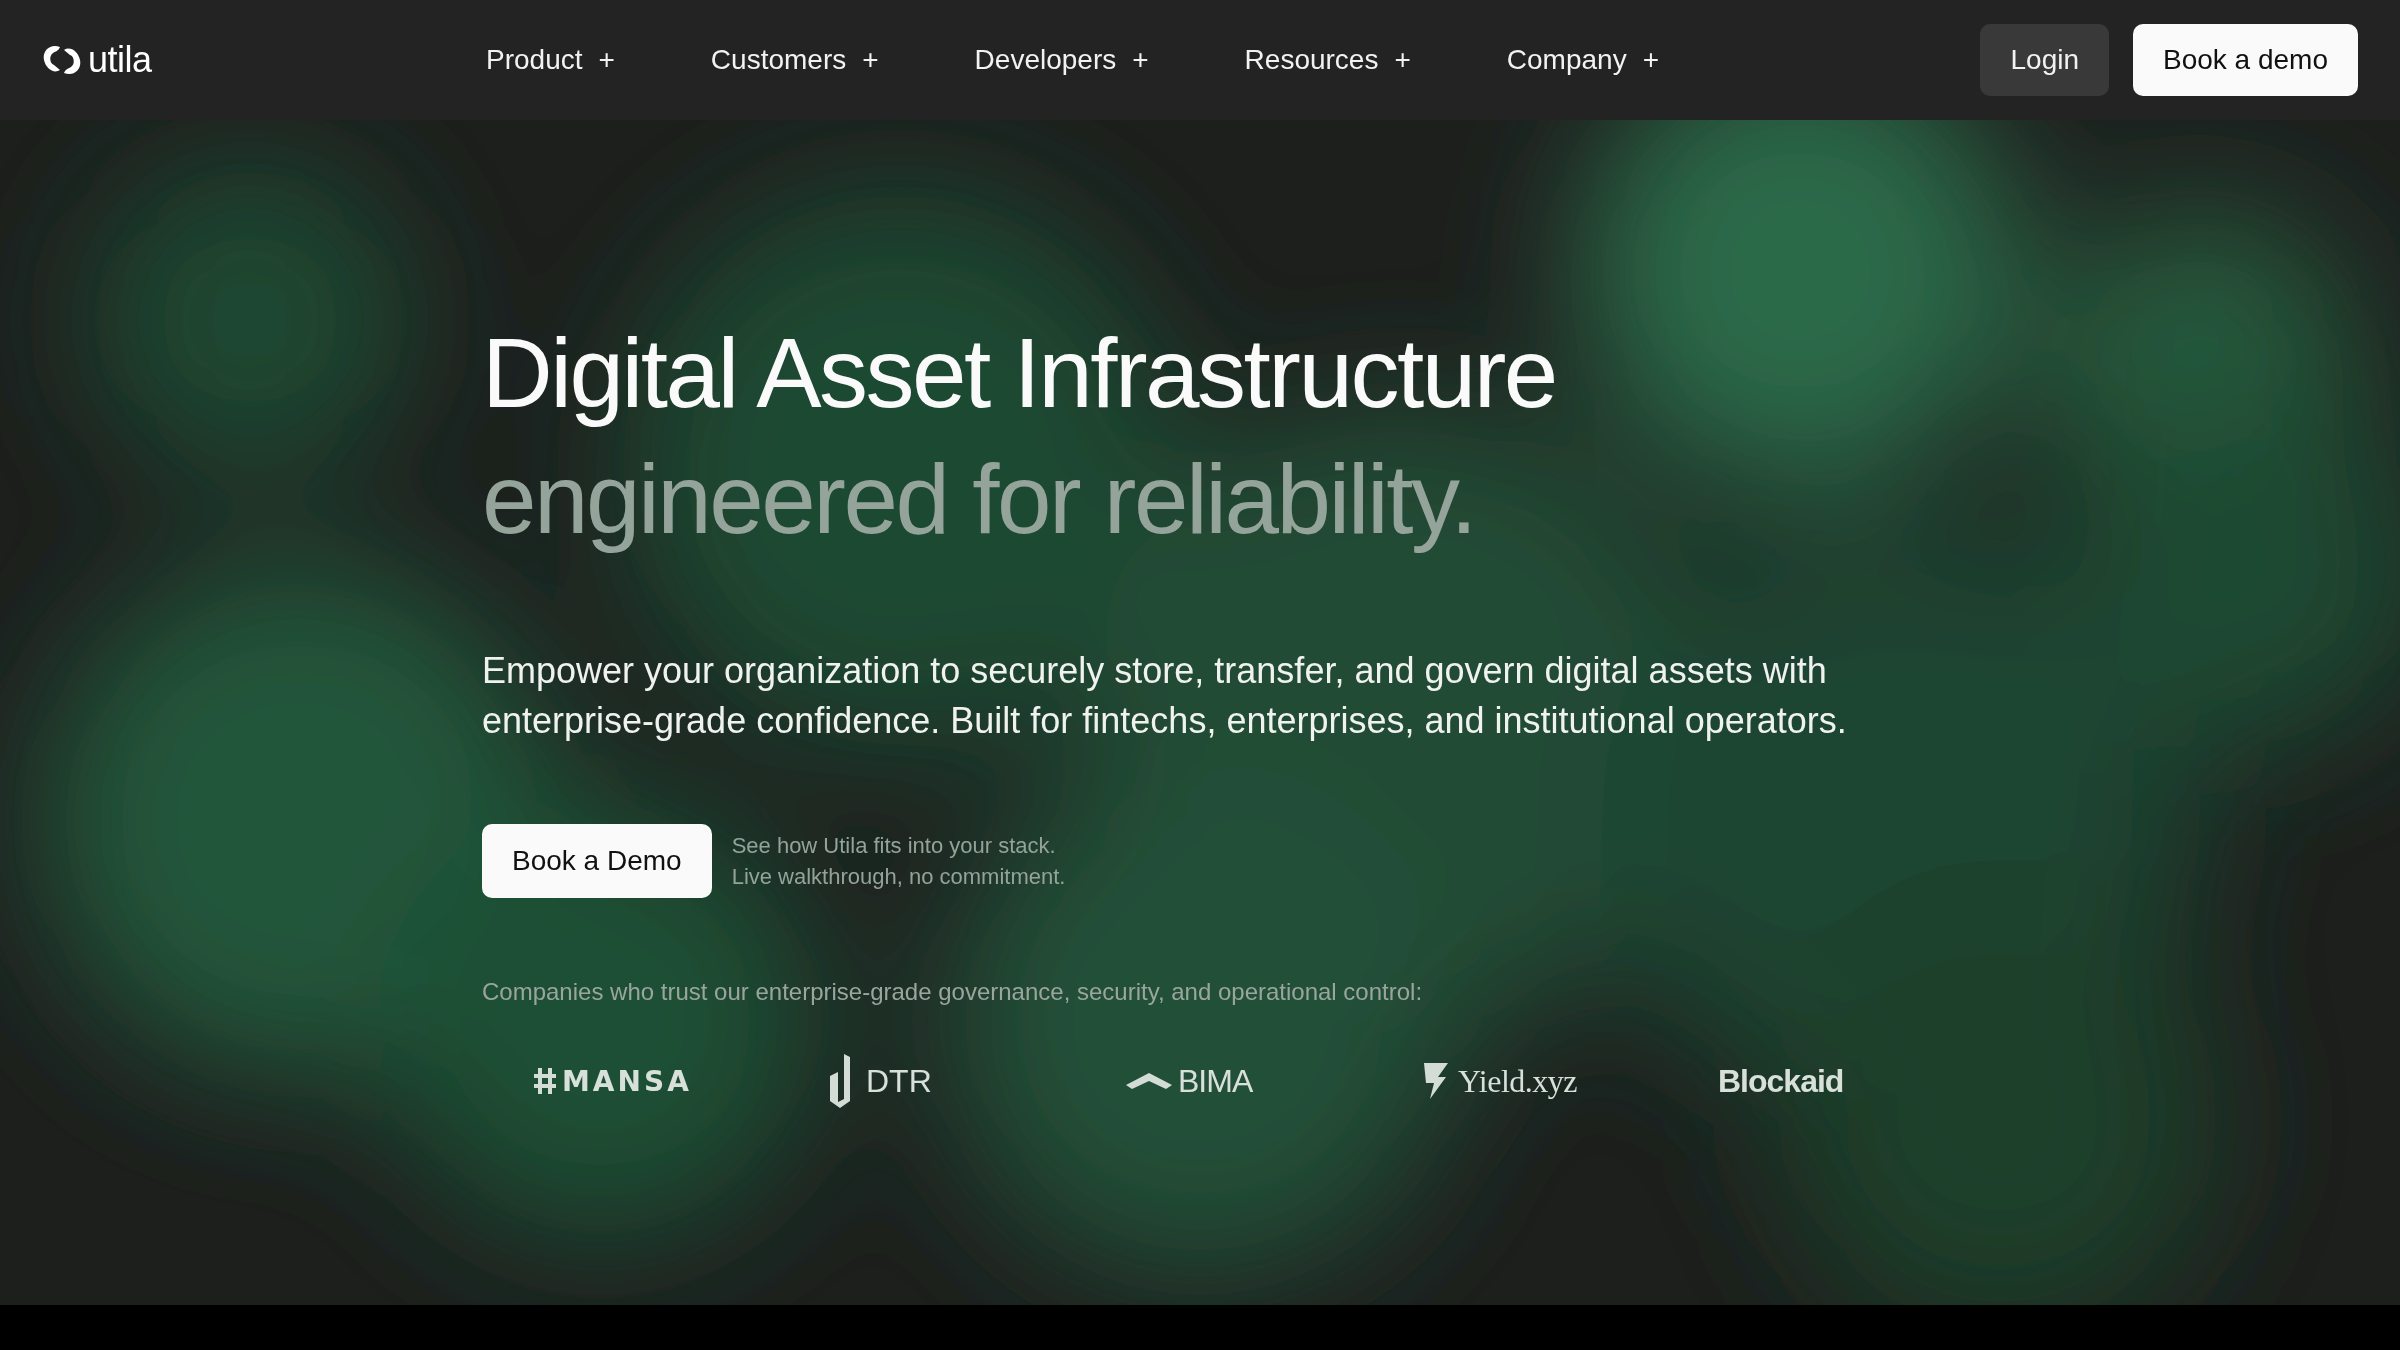  I want to click on company-logo: BIMA, so click(1215, 1081).